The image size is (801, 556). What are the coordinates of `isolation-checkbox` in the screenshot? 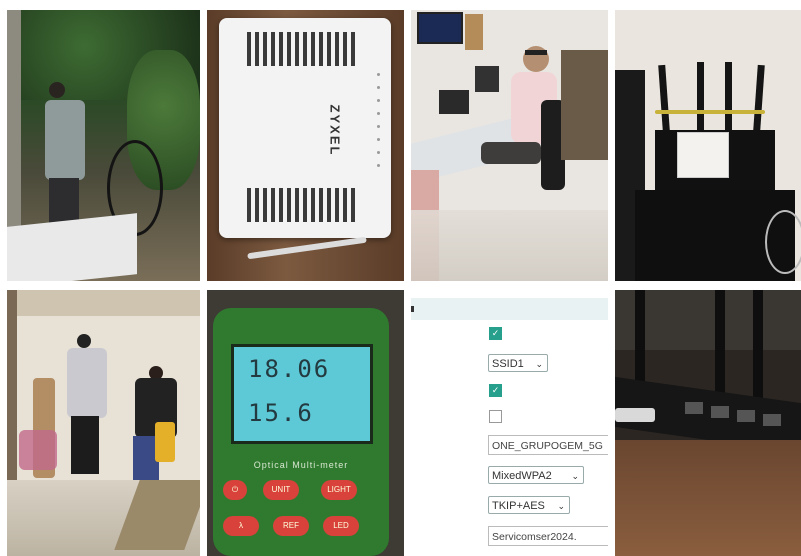 It's located at (495, 416).